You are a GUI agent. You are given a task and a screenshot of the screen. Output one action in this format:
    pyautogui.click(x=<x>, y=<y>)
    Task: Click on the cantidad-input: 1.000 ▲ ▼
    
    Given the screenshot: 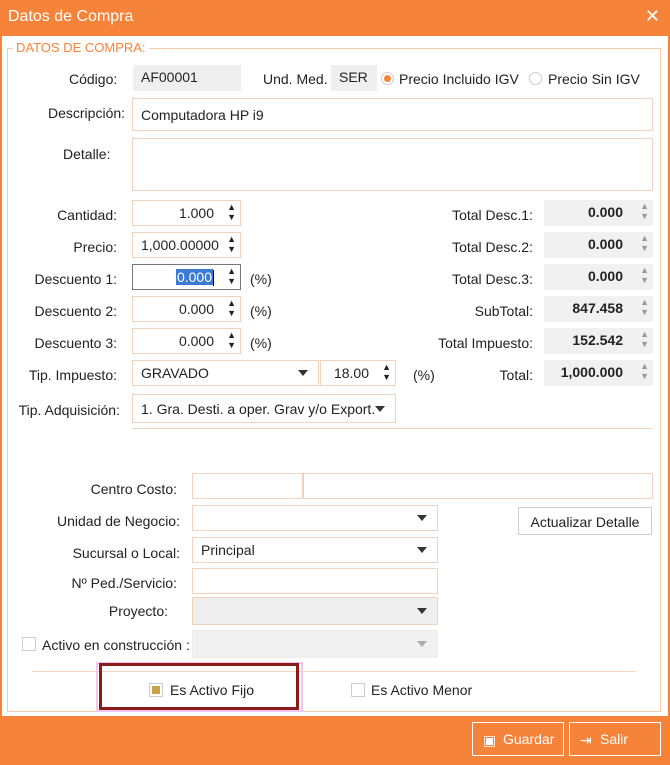 What is the action you would take?
    pyautogui.click(x=186, y=213)
    